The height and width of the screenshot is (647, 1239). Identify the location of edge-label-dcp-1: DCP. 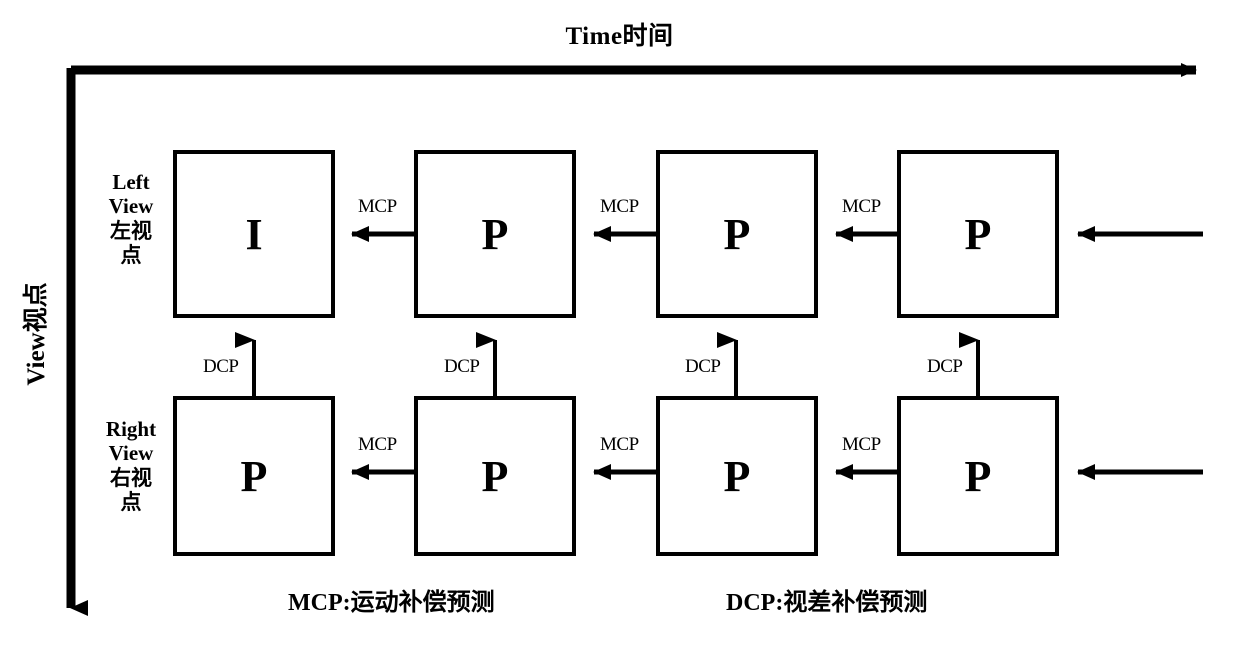
(462, 366).